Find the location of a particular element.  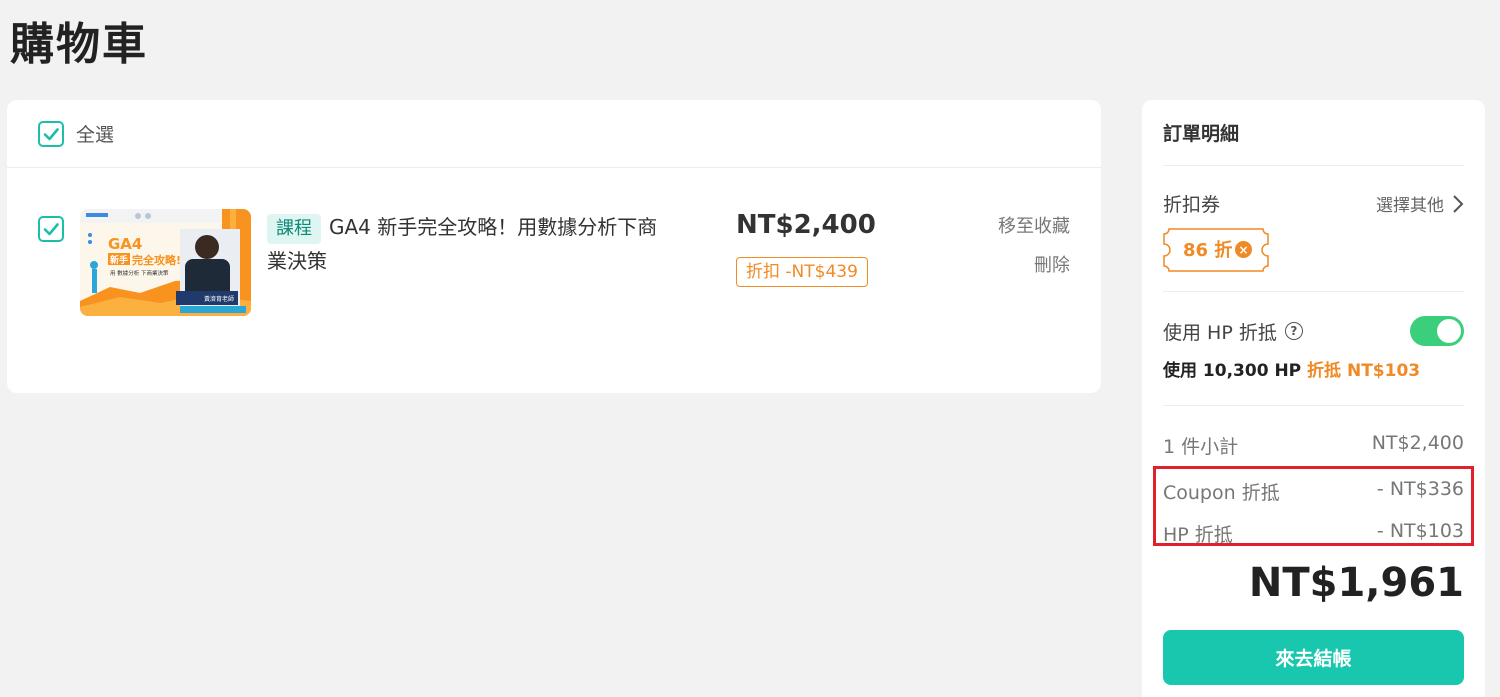

thumbnail-headline-rest: 完全攻略! is located at coordinates (156, 260).